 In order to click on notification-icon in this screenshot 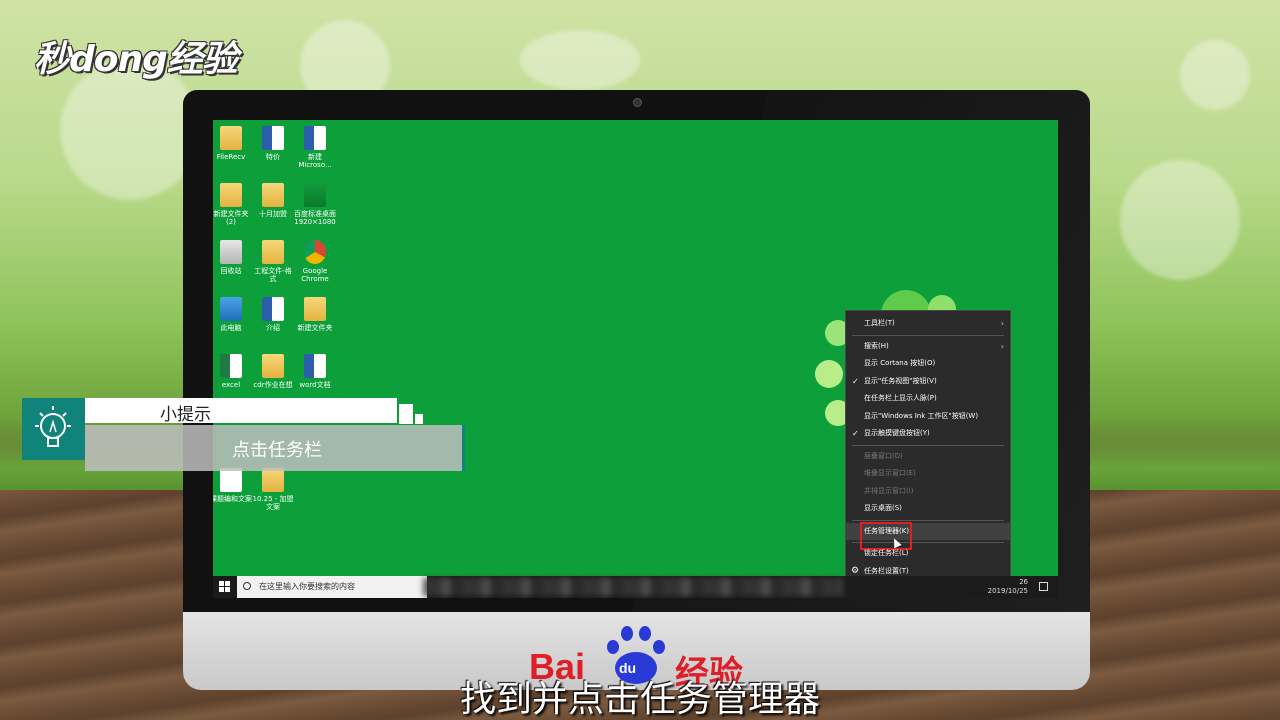, I will do `click(1043, 586)`.